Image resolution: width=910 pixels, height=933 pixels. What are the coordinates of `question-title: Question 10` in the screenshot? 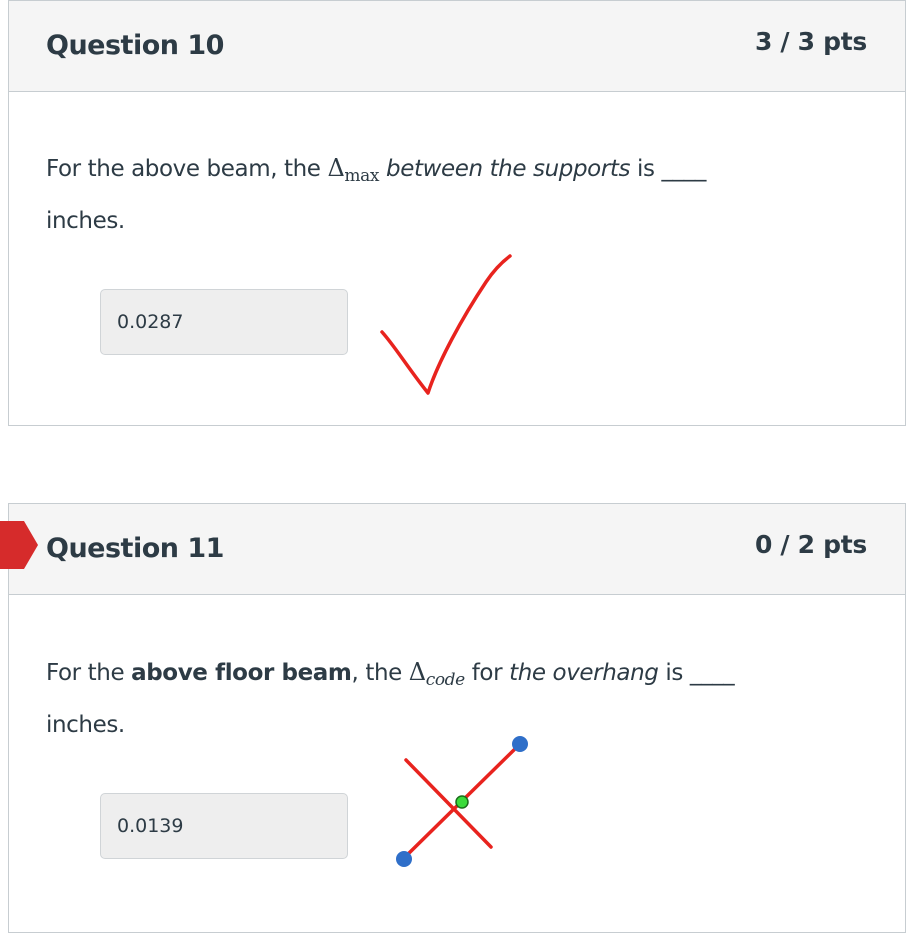 It's located at (135, 45).